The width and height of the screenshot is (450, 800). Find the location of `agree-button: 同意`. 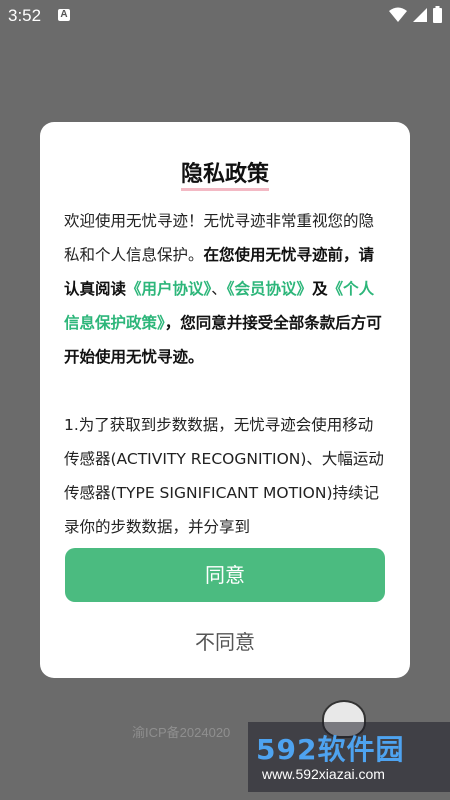

agree-button: 同意 is located at coordinates (225, 575).